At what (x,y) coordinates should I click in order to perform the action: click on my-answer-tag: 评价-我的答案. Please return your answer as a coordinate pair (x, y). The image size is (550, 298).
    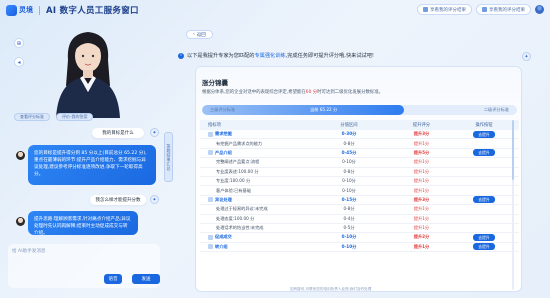
    Looking at the image, I should click on (75, 117).